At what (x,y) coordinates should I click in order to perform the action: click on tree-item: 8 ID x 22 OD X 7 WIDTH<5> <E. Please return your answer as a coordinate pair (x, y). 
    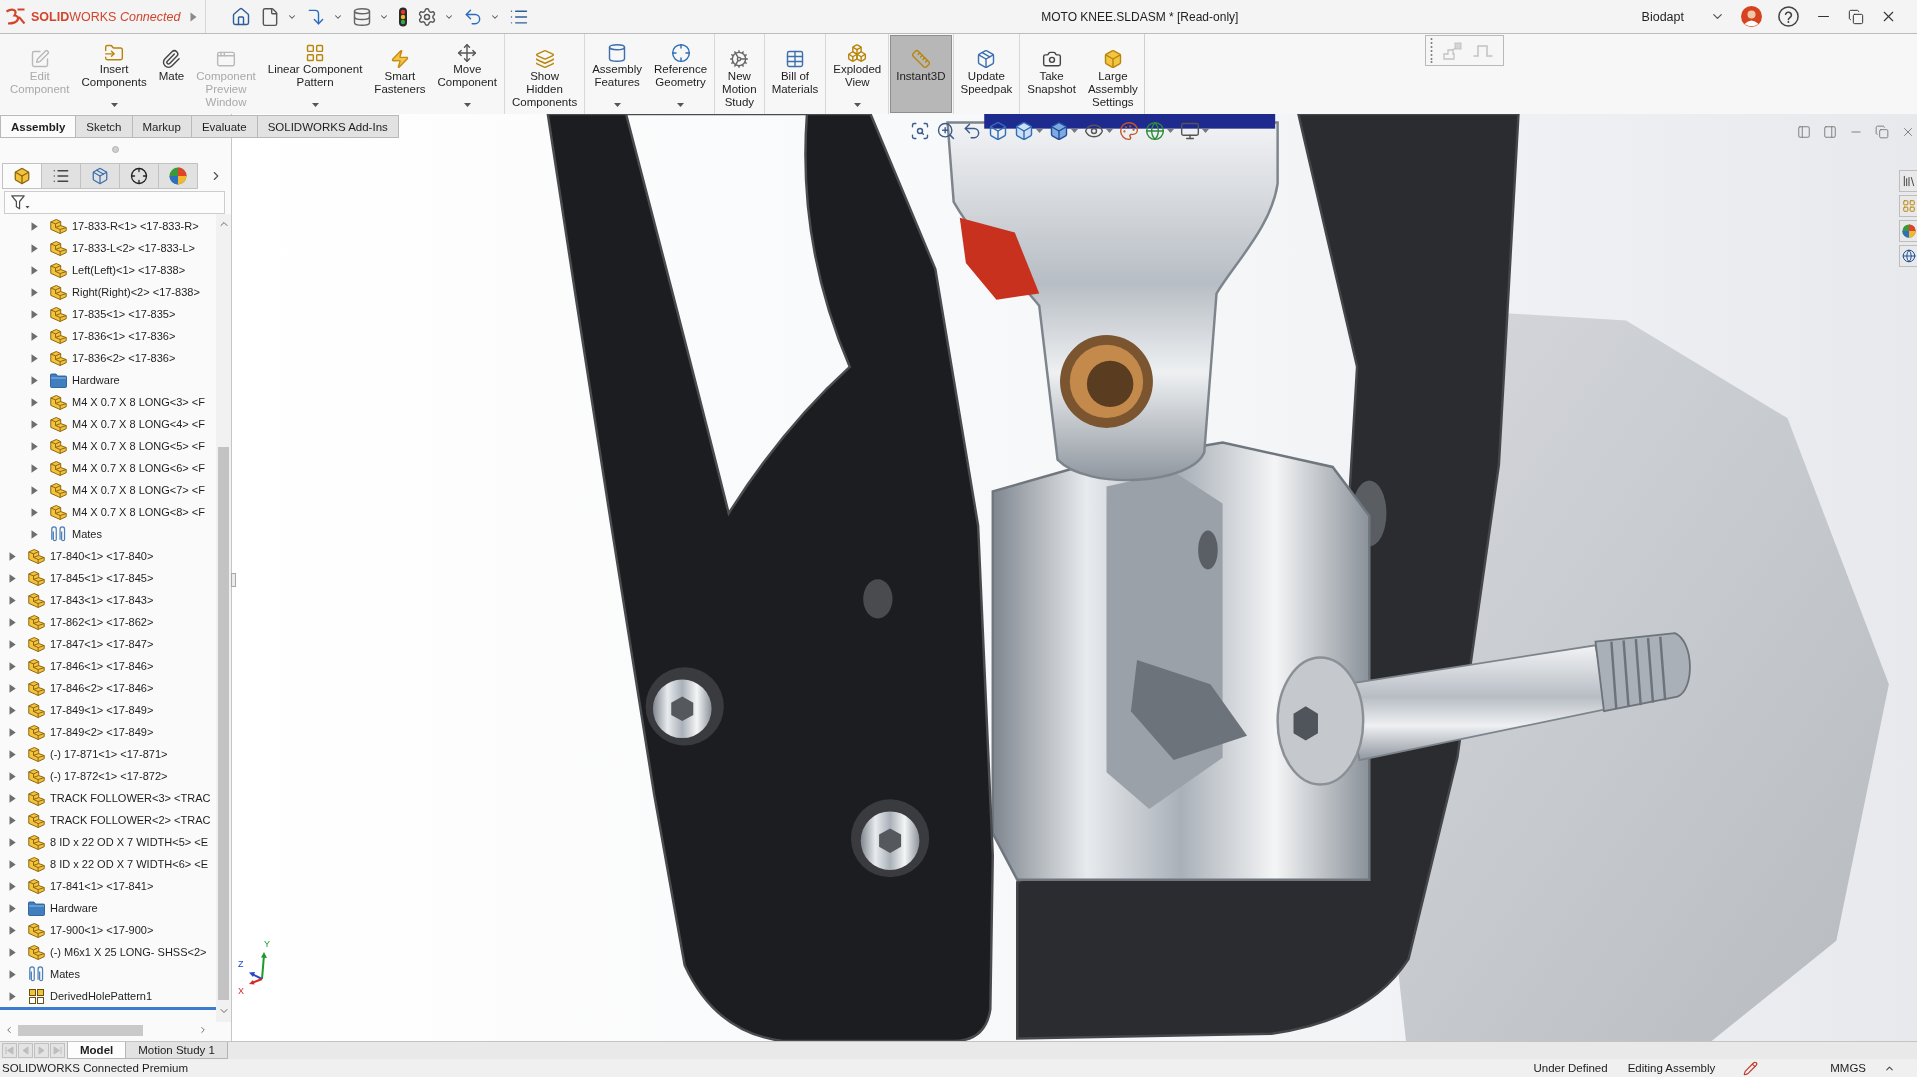
    Looking at the image, I should click on (129, 842).